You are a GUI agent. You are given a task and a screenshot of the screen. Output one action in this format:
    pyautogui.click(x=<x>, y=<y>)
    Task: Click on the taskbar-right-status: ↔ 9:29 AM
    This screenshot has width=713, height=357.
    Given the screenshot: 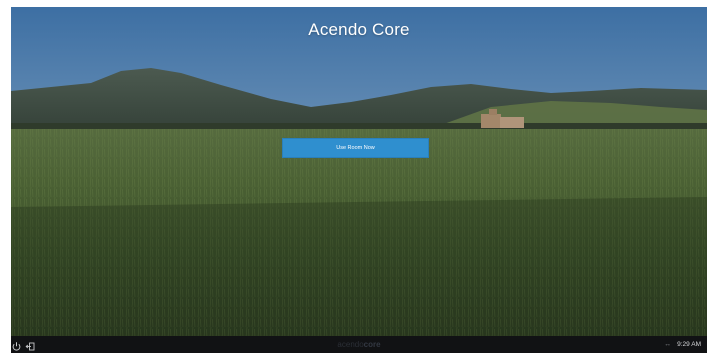 What is the action you would take?
    pyautogui.click(x=682, y=344)
    